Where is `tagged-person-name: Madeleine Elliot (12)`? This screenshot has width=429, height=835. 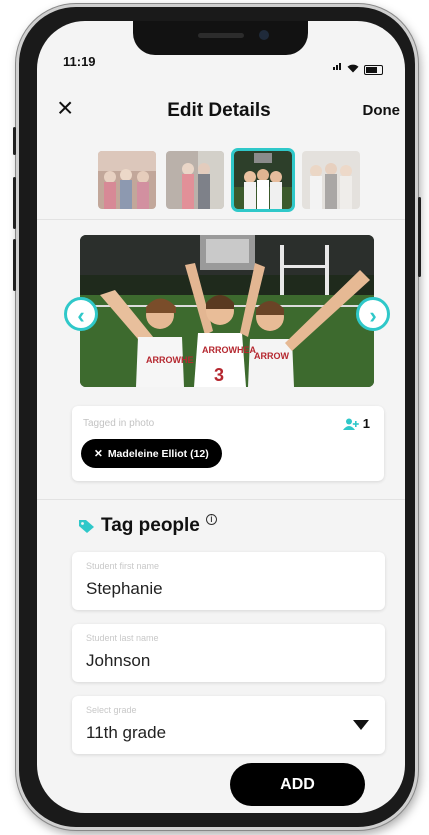 tagged-person-name: Madeleine Elliot (12) is located at coordinates (158, 453).